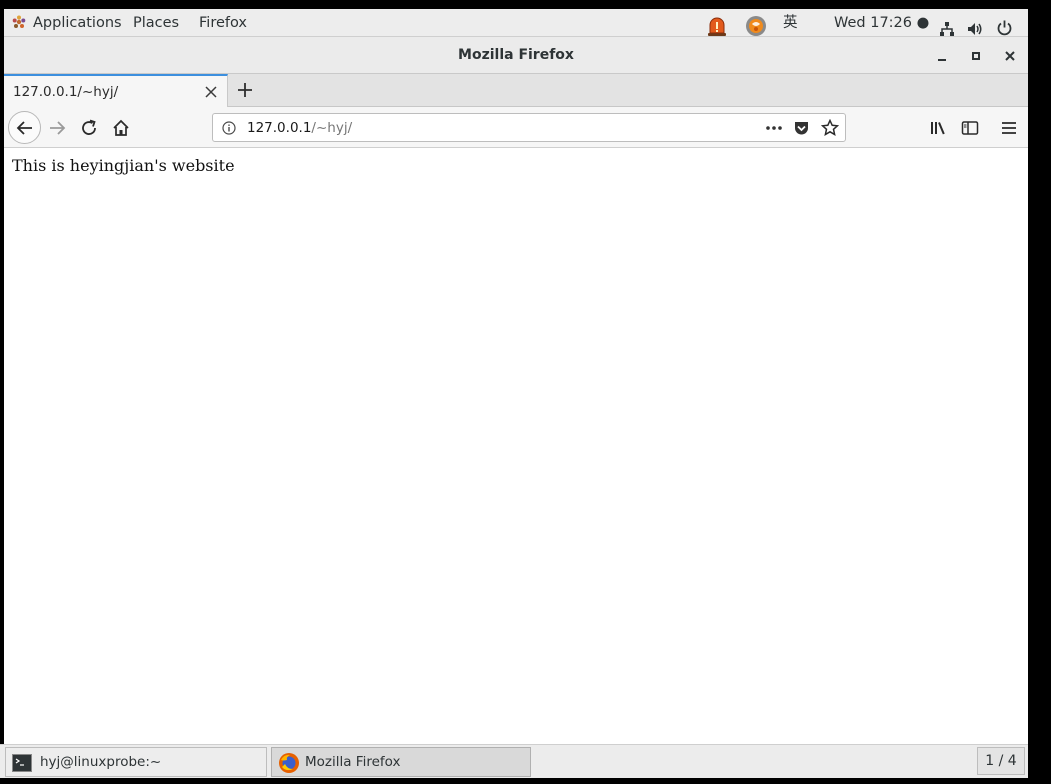  What do you see at coordinates (121, 128) in the screenshot?
I see `home-button` at bounding box center [121, 128].